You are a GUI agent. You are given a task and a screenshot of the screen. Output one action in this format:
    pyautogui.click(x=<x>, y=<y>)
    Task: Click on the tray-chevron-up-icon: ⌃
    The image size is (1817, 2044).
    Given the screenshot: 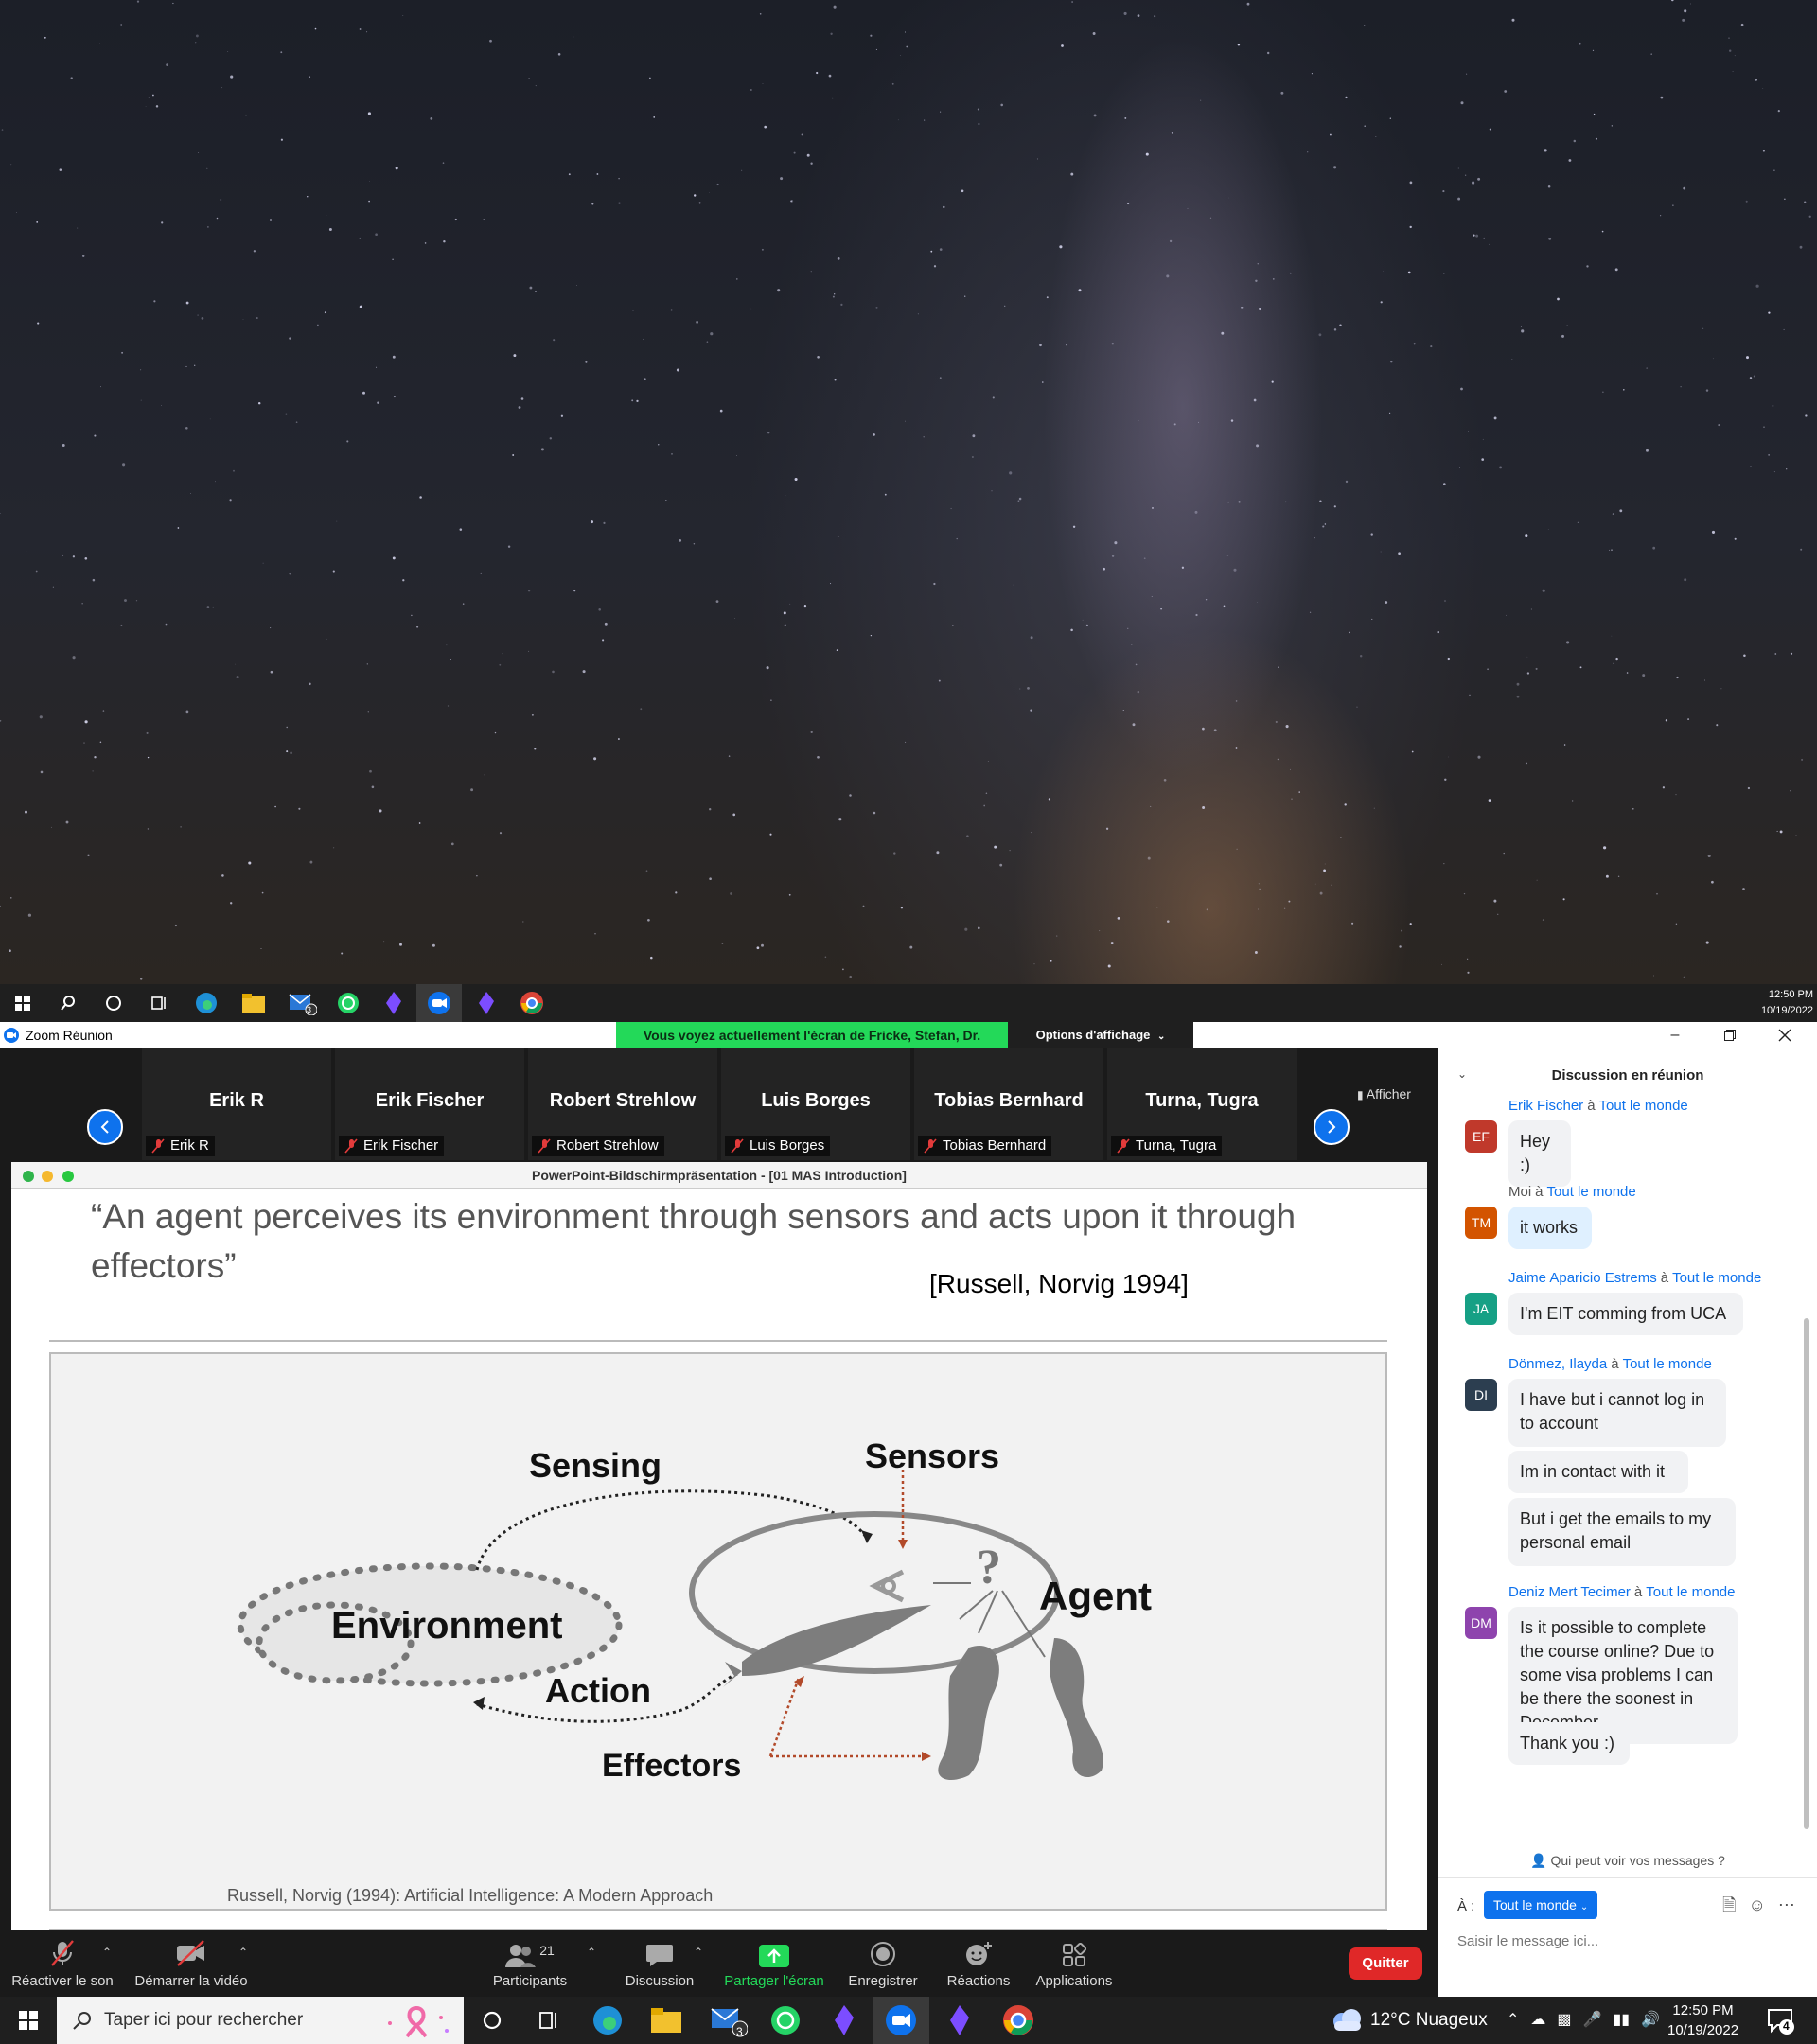 What is the action you would take?
    pyautogui.click(x=1513, y=2019)
    